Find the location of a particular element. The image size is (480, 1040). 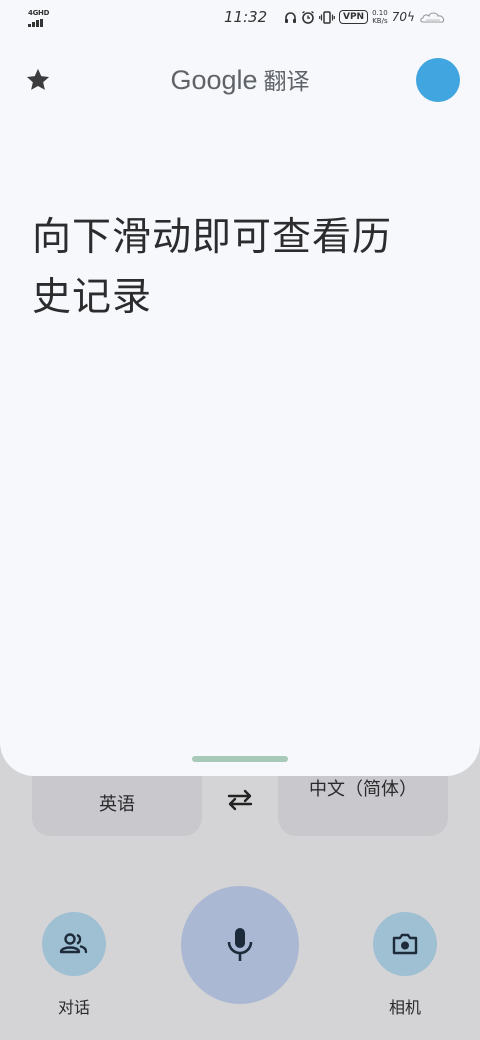

headphones-icon is located at coordinates (290, 17).